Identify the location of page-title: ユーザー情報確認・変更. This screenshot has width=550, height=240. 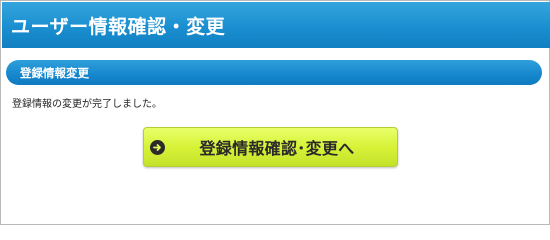
(118, 26).